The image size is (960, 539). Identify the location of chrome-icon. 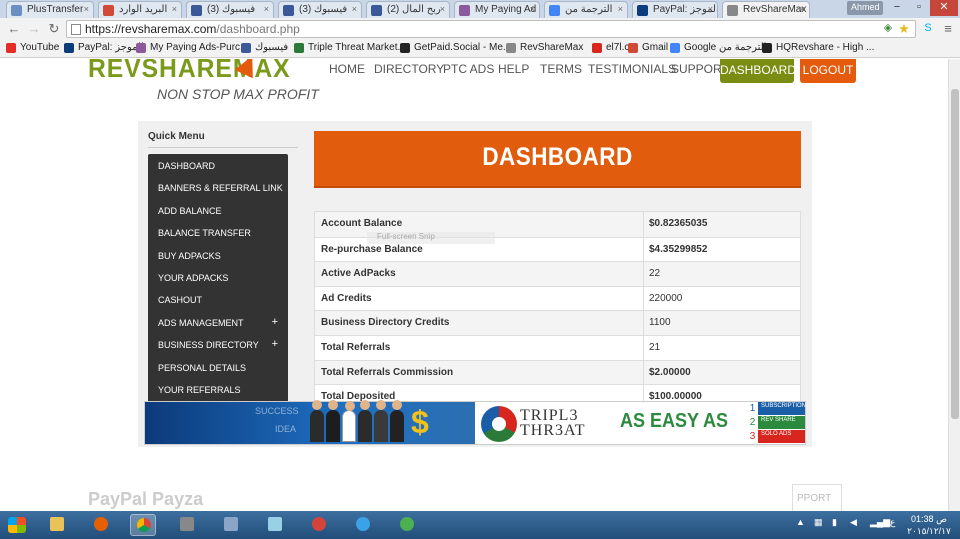
(143, 525).